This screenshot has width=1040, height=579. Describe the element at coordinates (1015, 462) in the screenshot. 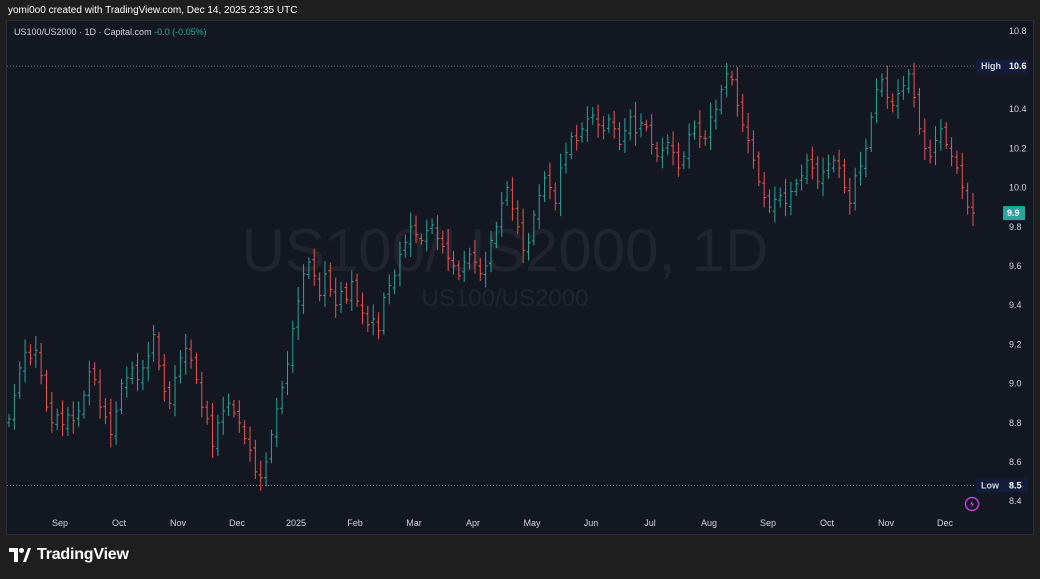

I see `price-tick-label: 8.6` at that location.